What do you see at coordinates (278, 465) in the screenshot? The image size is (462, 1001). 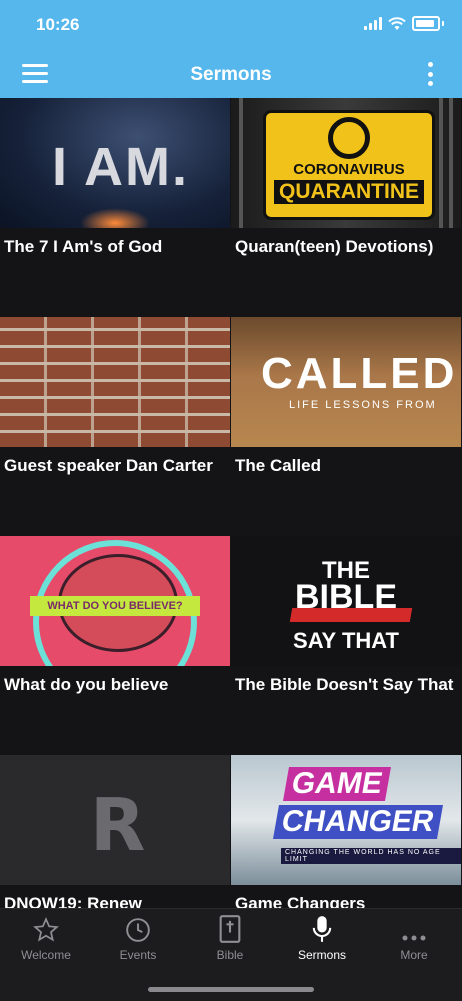 I see `sermon-title: The Called` at bounding box center [278, 465].